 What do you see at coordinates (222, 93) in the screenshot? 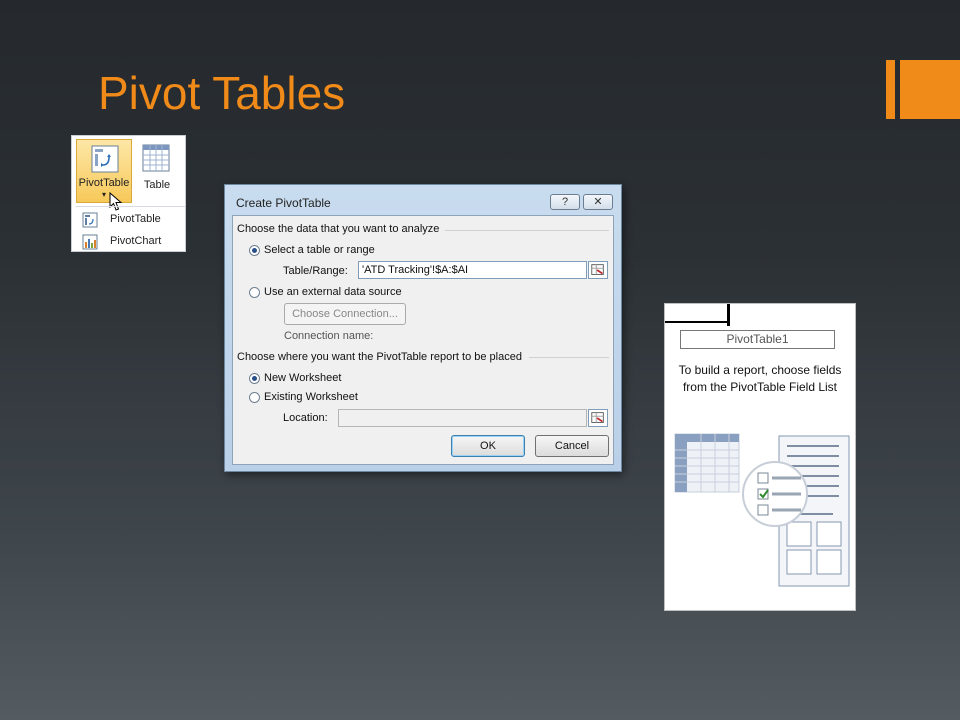
I see `slide-title: Pivot Tables` at bounding box center [222, 93].